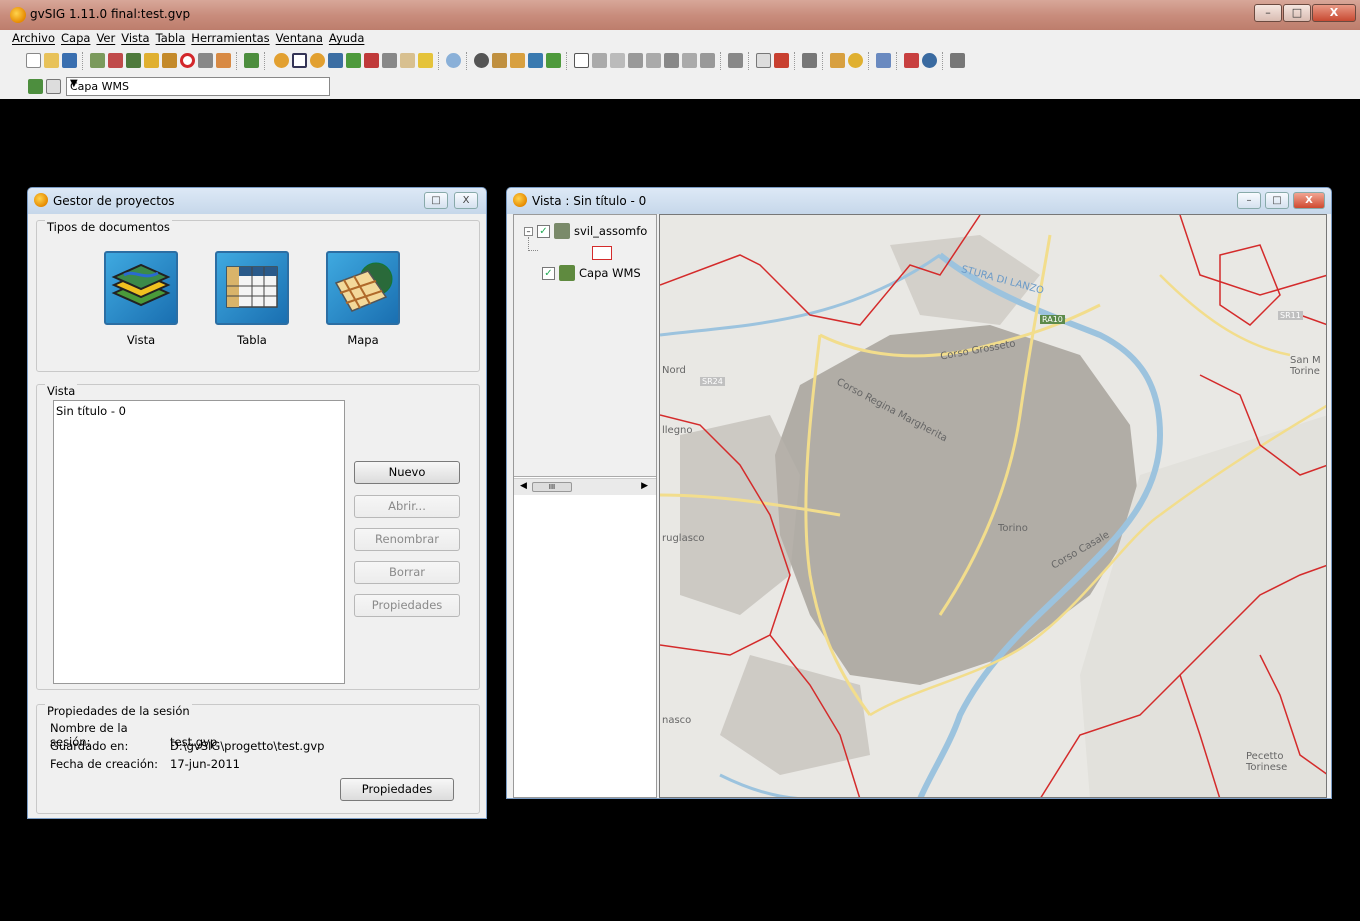  What do you see at coordinates (389, 60) in the screenshot?
I see `previous-extent-icon` at bounding box center [389, 60].